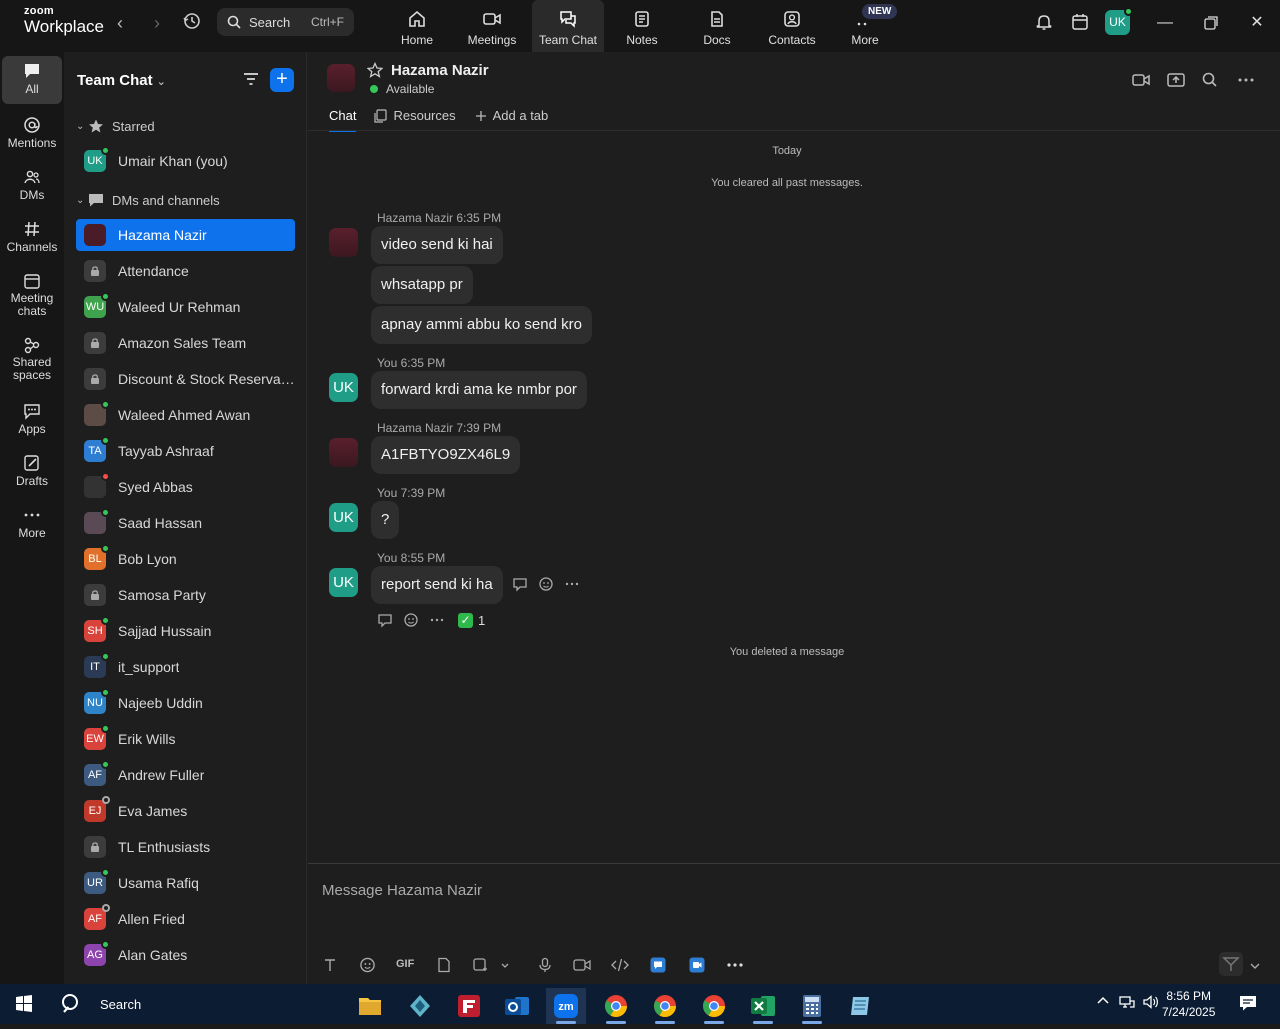 The width and height of the screenshot is (1280, 1029). What do you see at coordinates (520, 584) in the screenshot?
I see `reply-thread-icon` at bounding box center [520, 584].